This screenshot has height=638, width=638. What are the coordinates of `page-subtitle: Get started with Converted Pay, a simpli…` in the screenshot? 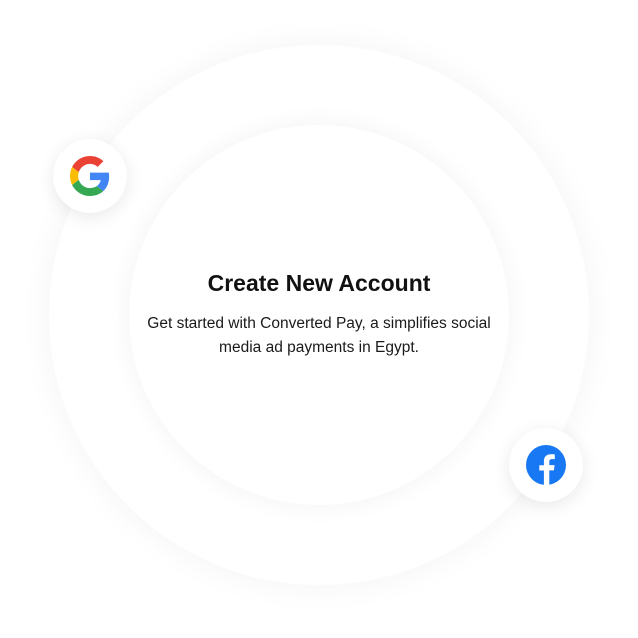 It's located at (319, 335).